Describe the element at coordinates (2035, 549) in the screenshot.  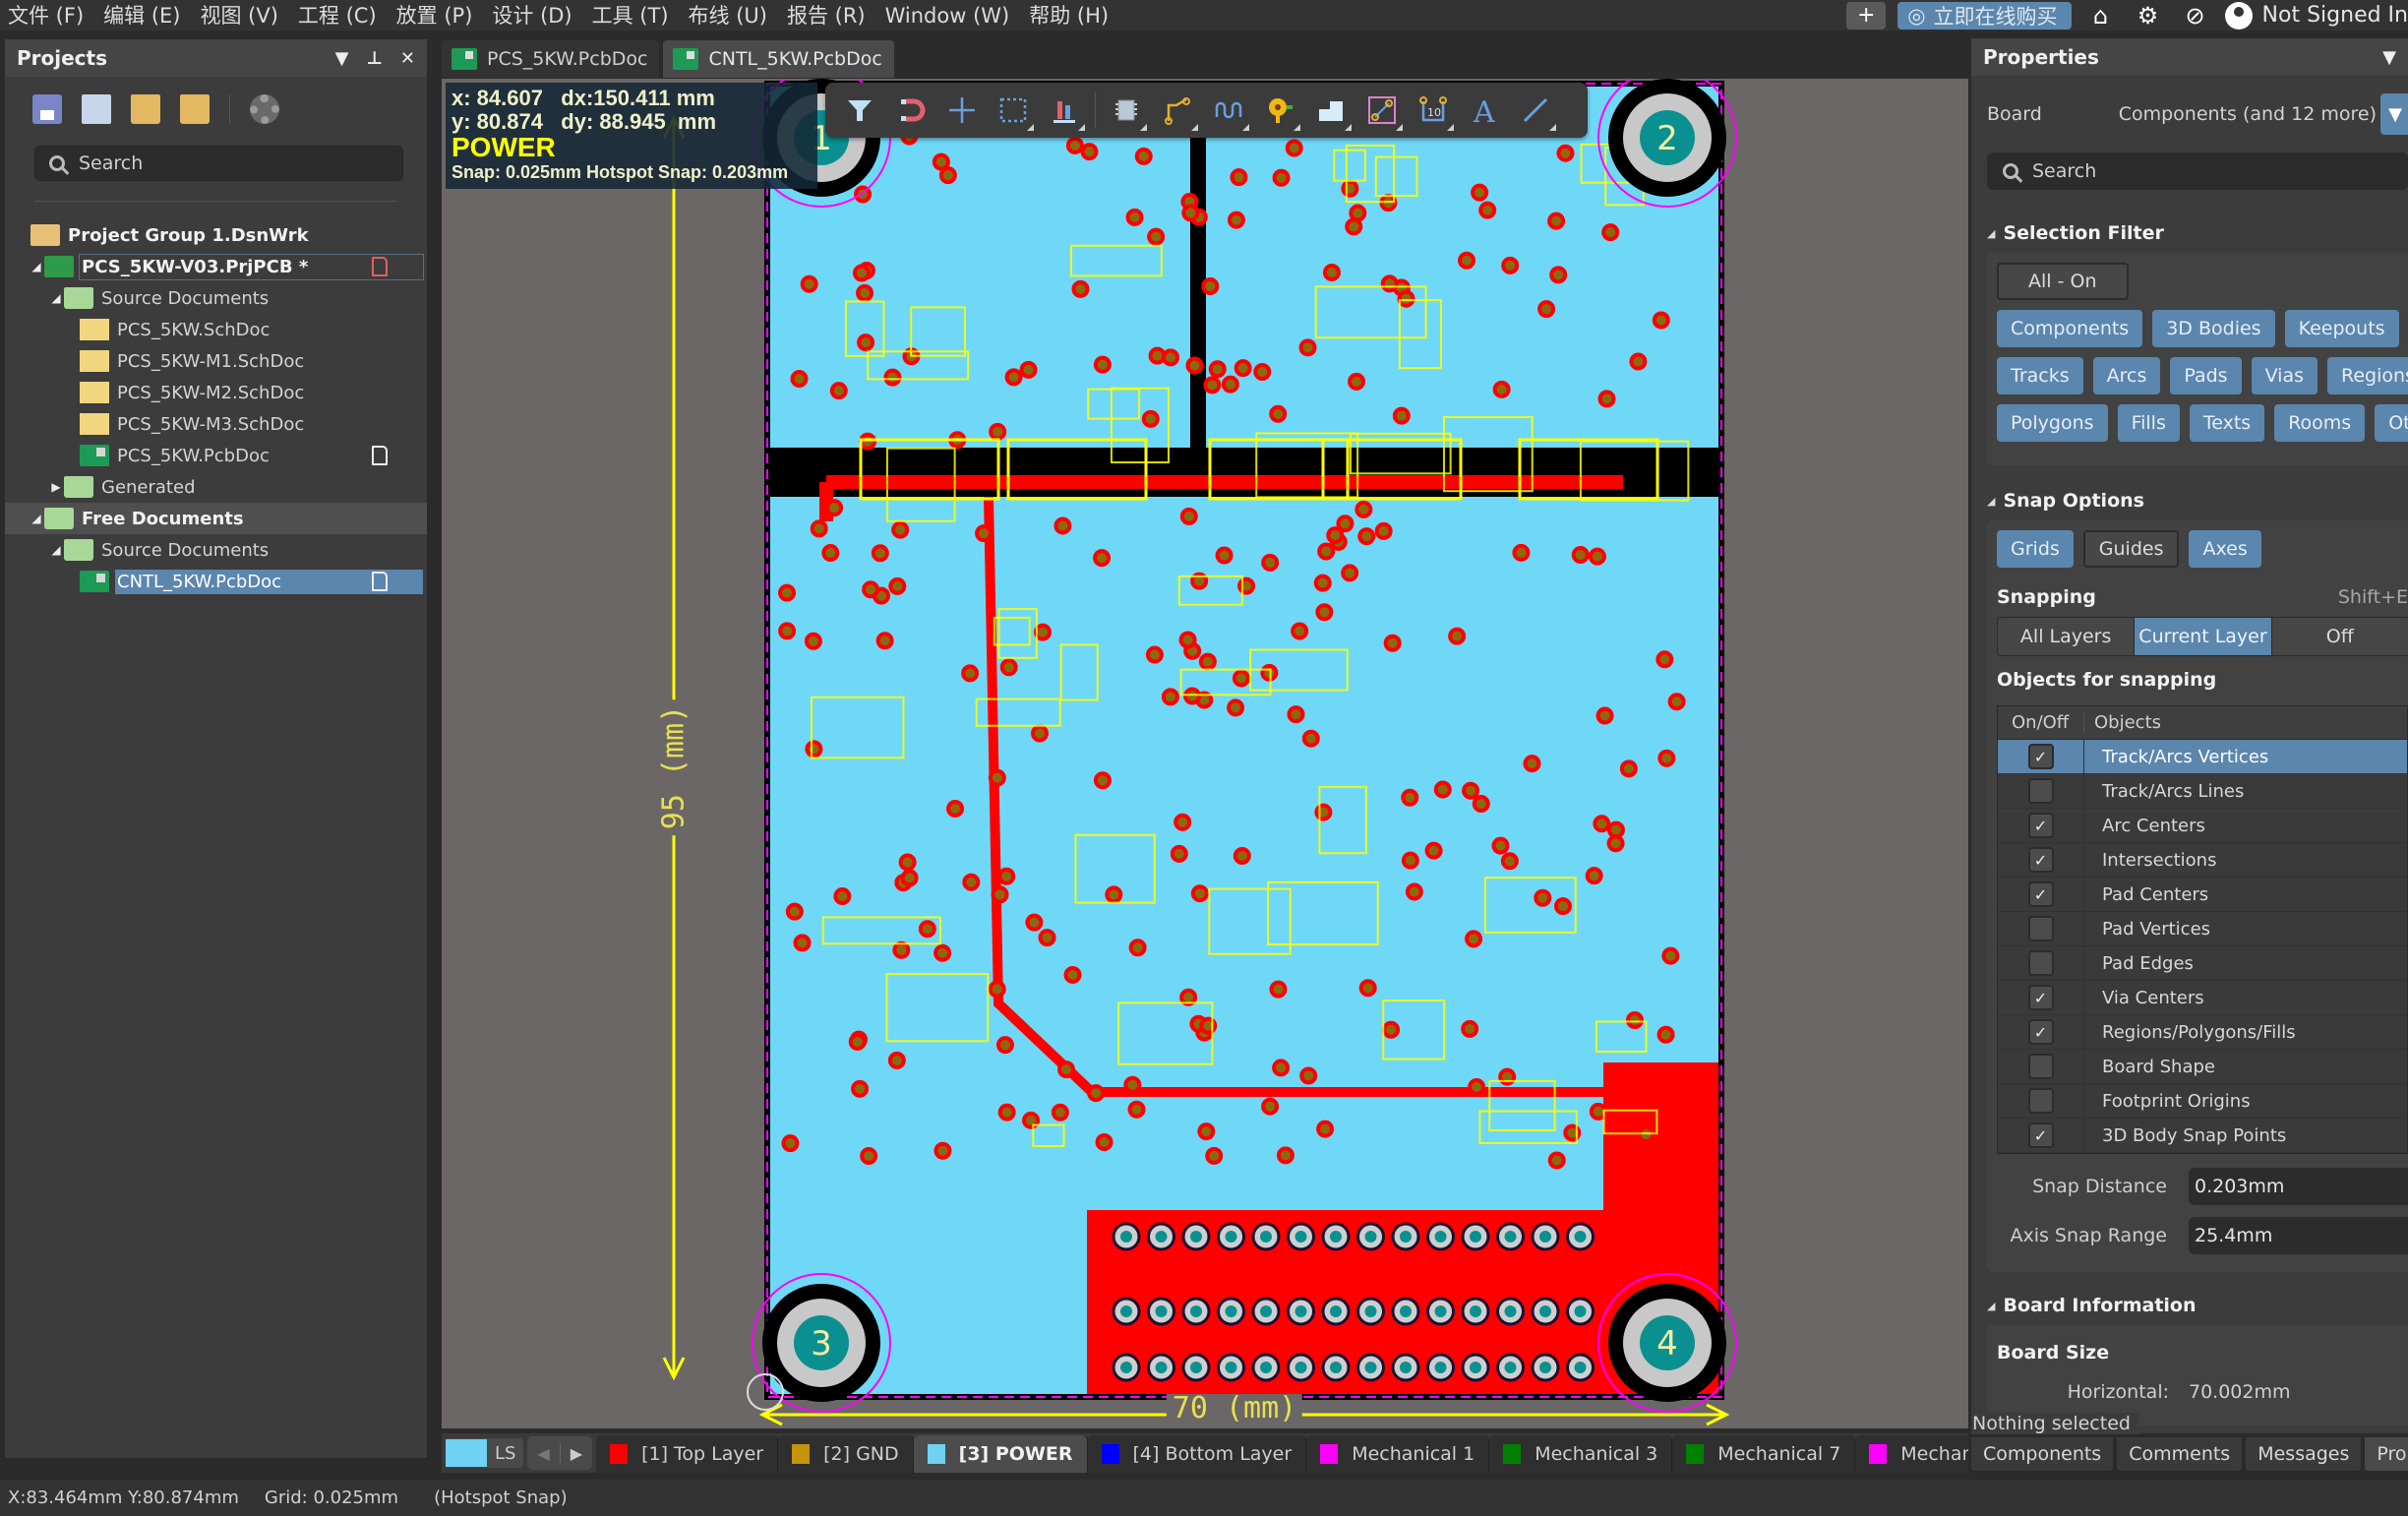
I see `snap-chip-grids: Grids` at that location.